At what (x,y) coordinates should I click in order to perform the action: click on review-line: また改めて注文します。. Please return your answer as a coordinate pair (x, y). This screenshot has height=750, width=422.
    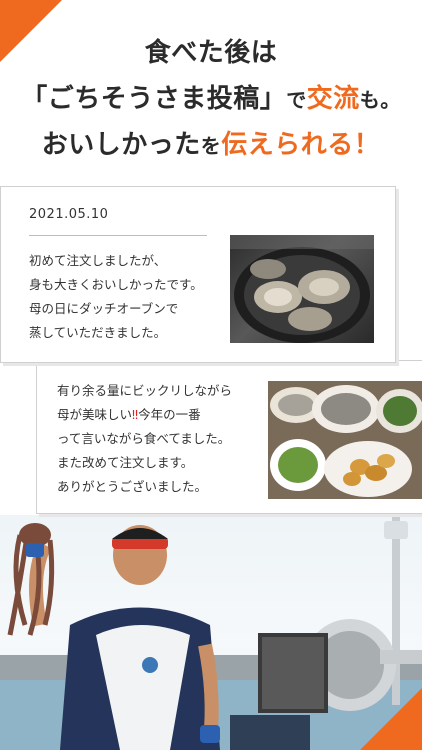
    Looking at the image, I should click on (125, 462).